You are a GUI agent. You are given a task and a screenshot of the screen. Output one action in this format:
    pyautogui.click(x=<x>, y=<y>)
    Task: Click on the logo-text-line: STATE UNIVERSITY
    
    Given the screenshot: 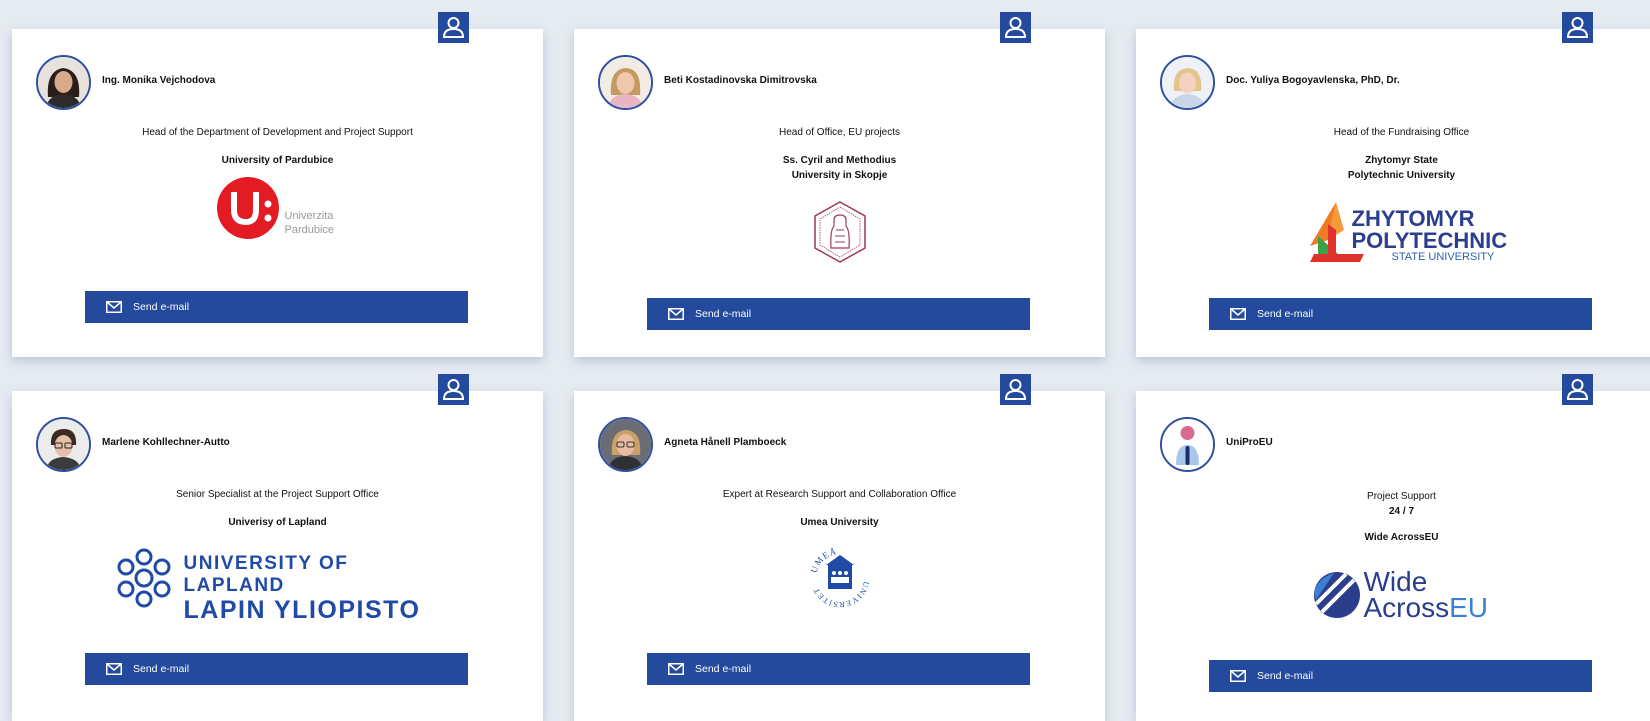 What is the action you would take?
    pyautogui.click(x=1443, y=257)
    